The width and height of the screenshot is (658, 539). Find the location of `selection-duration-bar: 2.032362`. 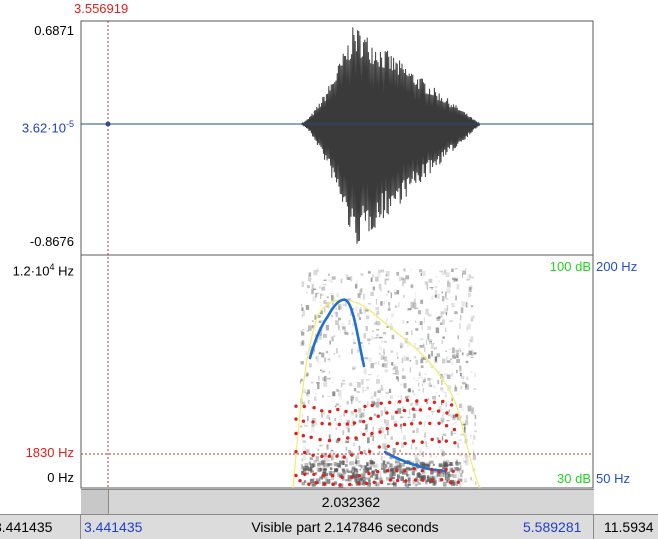

selection-duration-bar: 2.032362 is located at coordinates (337, 501).